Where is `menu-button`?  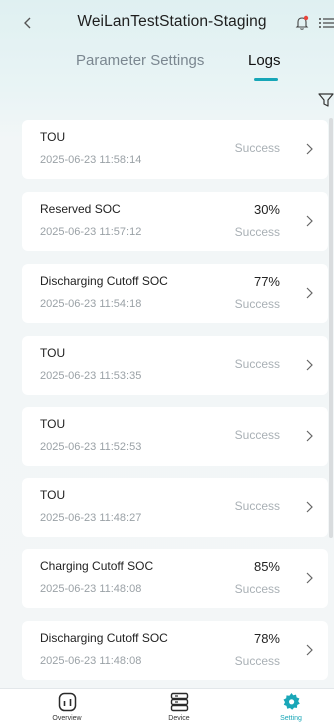
menu-button is located at coordinates (326, 23).